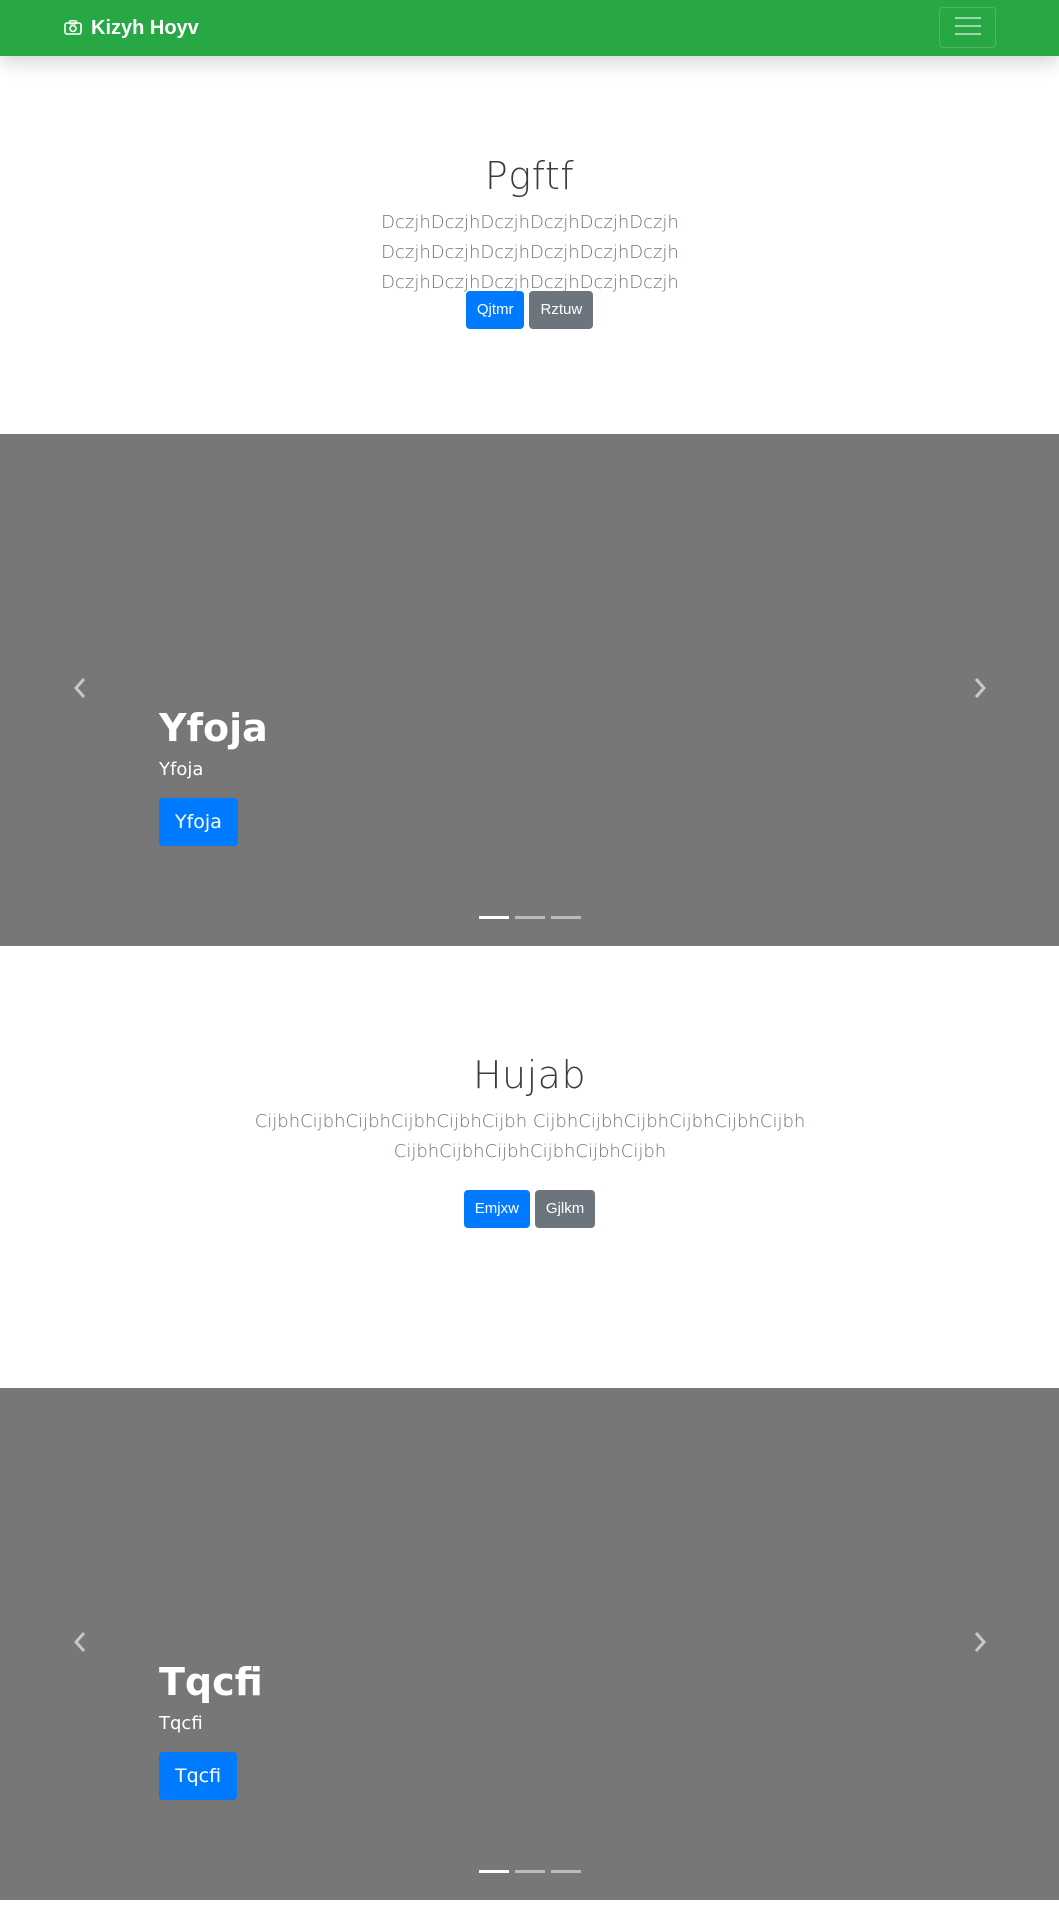 The image size is (1059, 1920). I want to click on section-button-row: Emjxw Gjlkm, so click(529, 1209).